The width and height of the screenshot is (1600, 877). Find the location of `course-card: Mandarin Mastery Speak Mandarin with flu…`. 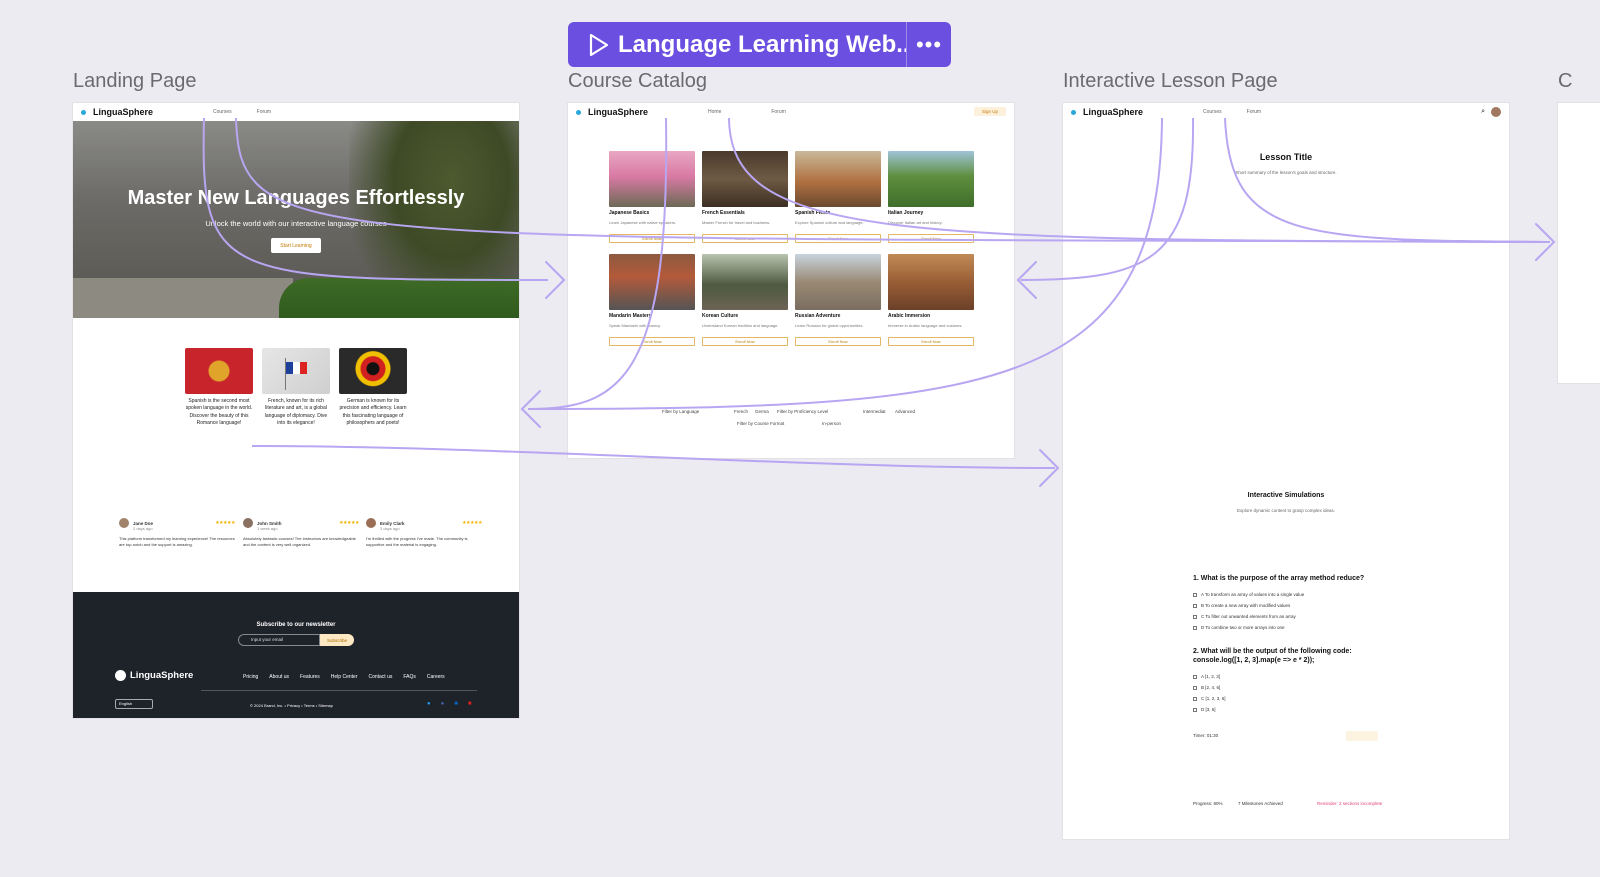

course-card: Mandarin Mastery Speak Mandarin with flu… is located at coordinates (652, 300).